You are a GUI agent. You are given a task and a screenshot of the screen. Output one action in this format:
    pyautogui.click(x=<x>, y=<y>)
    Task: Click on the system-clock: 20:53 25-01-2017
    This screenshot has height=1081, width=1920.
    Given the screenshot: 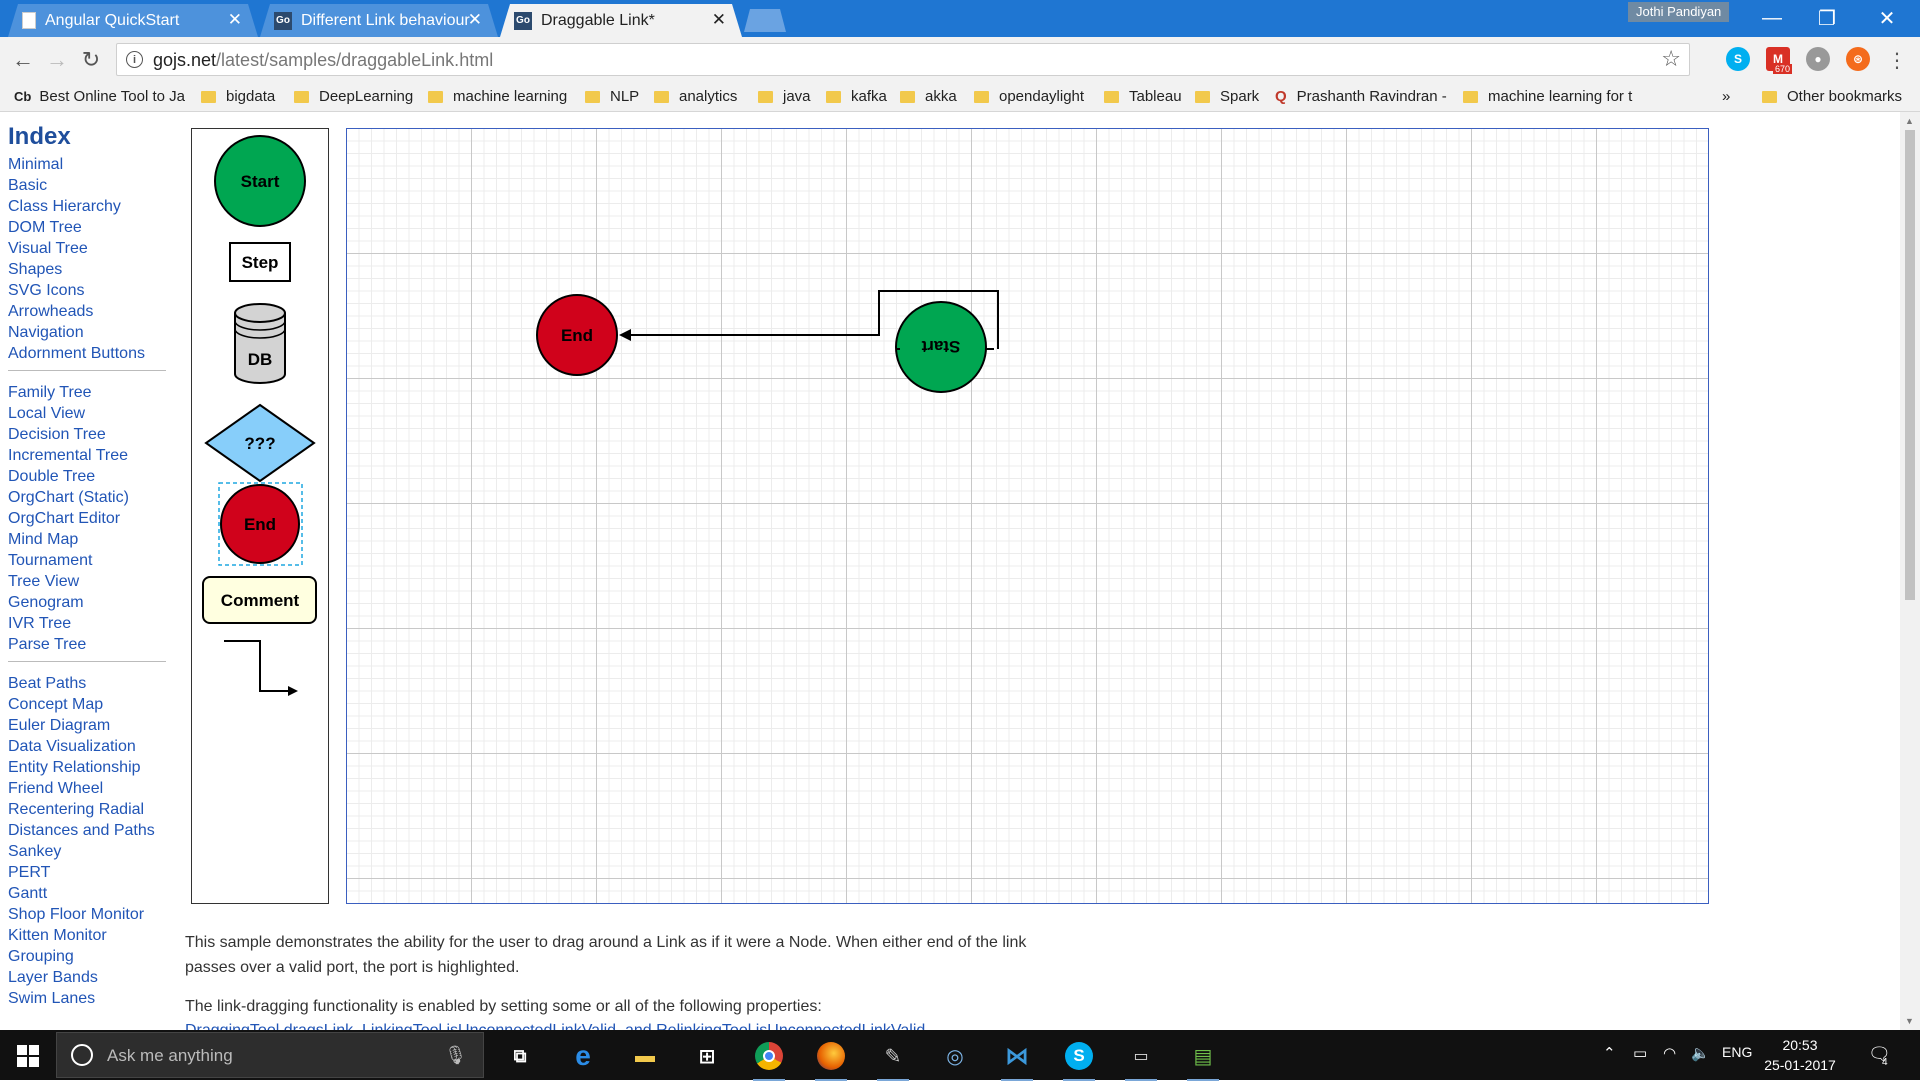 What is the action you would take?
    pyautogui.click(x=1800, y=1055)
    